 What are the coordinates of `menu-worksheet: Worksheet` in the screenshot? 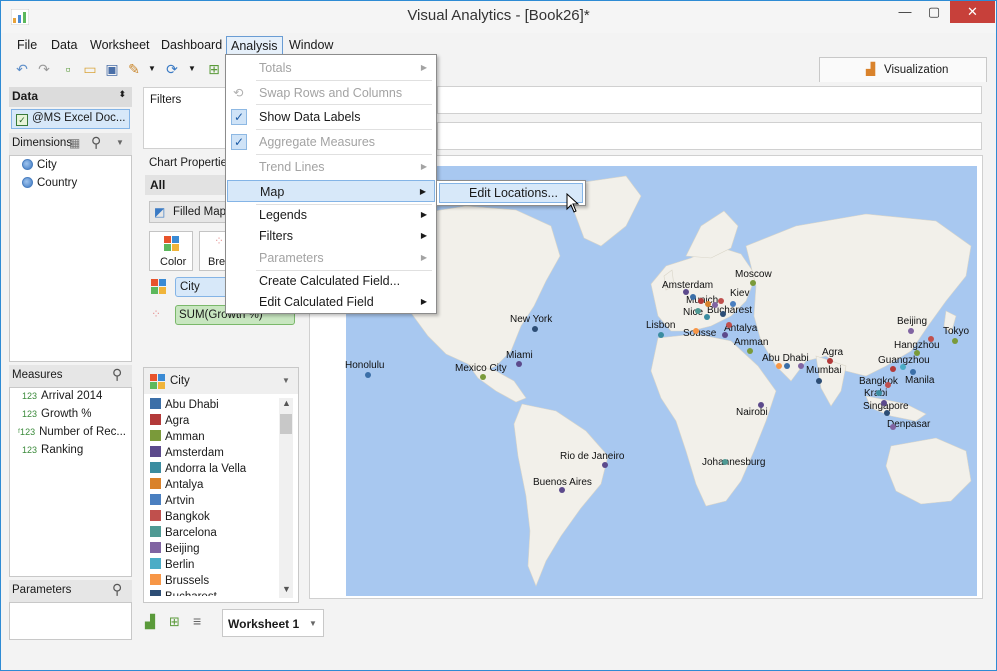 It's located at (120, 45).